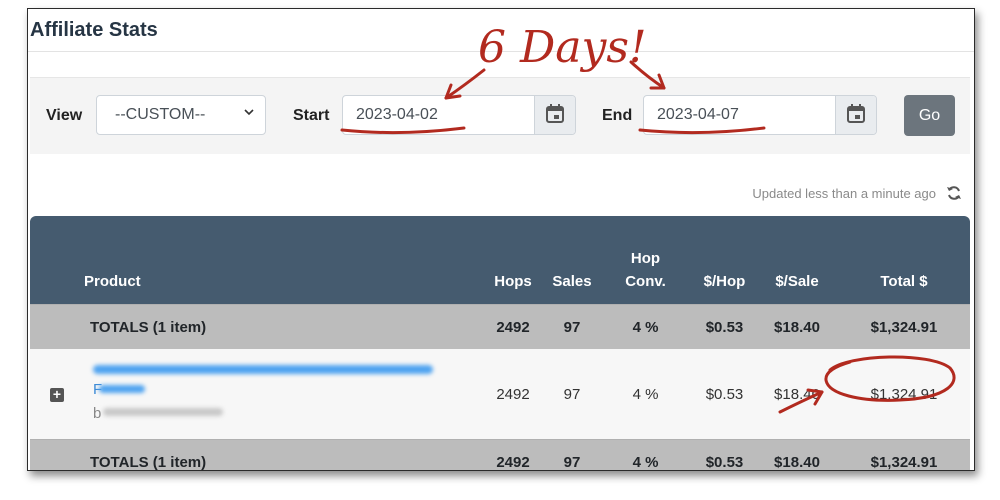 The width and height of the screenshot is (1000, 500). I want to click on header-hop-conv: Hop Conv., so click(645, 260).